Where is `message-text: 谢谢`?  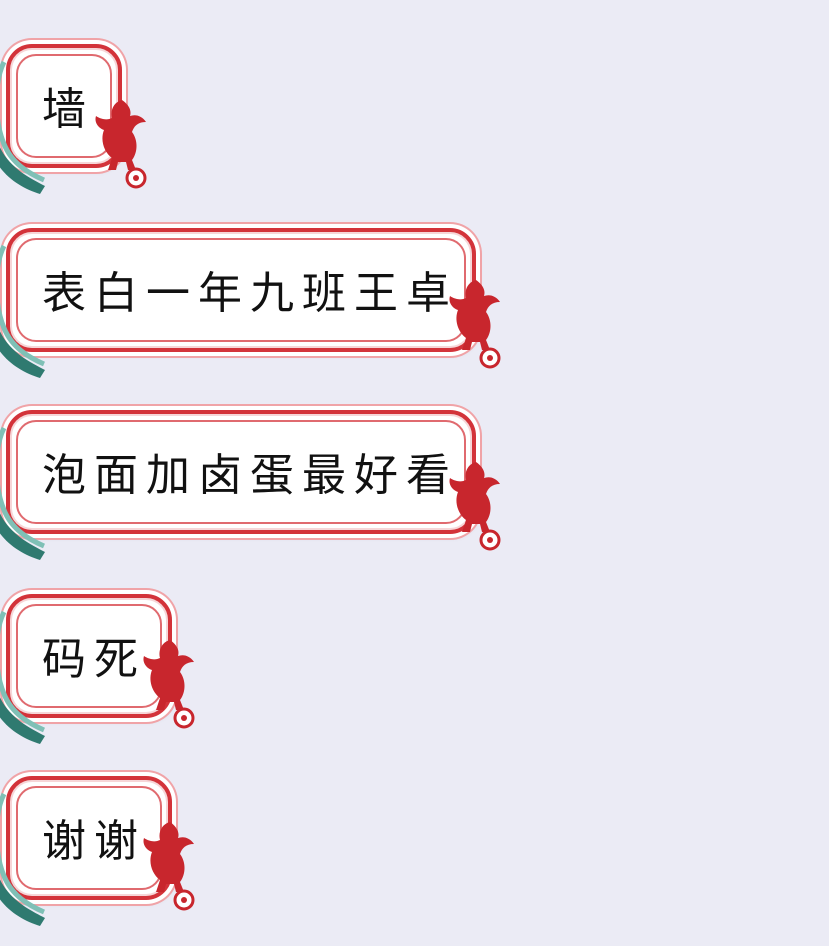
message-text: 谢谢 is located at coordinates (94, 841).